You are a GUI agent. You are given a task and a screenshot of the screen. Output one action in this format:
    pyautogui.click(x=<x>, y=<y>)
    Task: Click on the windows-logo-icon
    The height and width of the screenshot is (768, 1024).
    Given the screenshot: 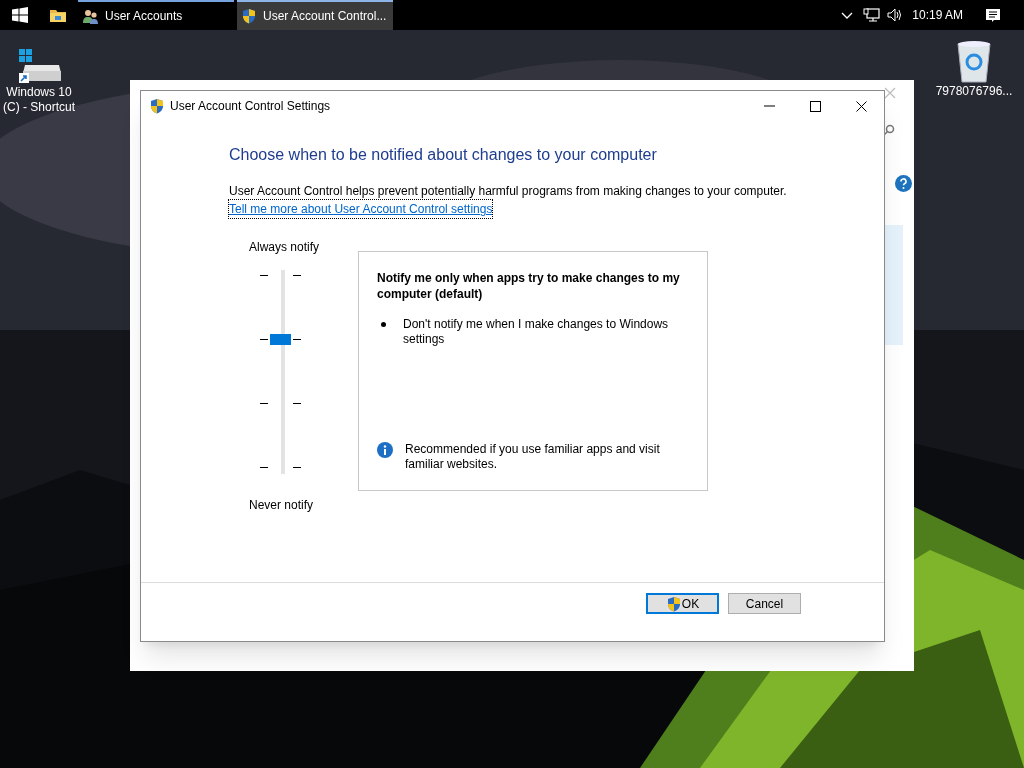 What is the action you would take?
    pyautogui.click(x=20, y=15)
    